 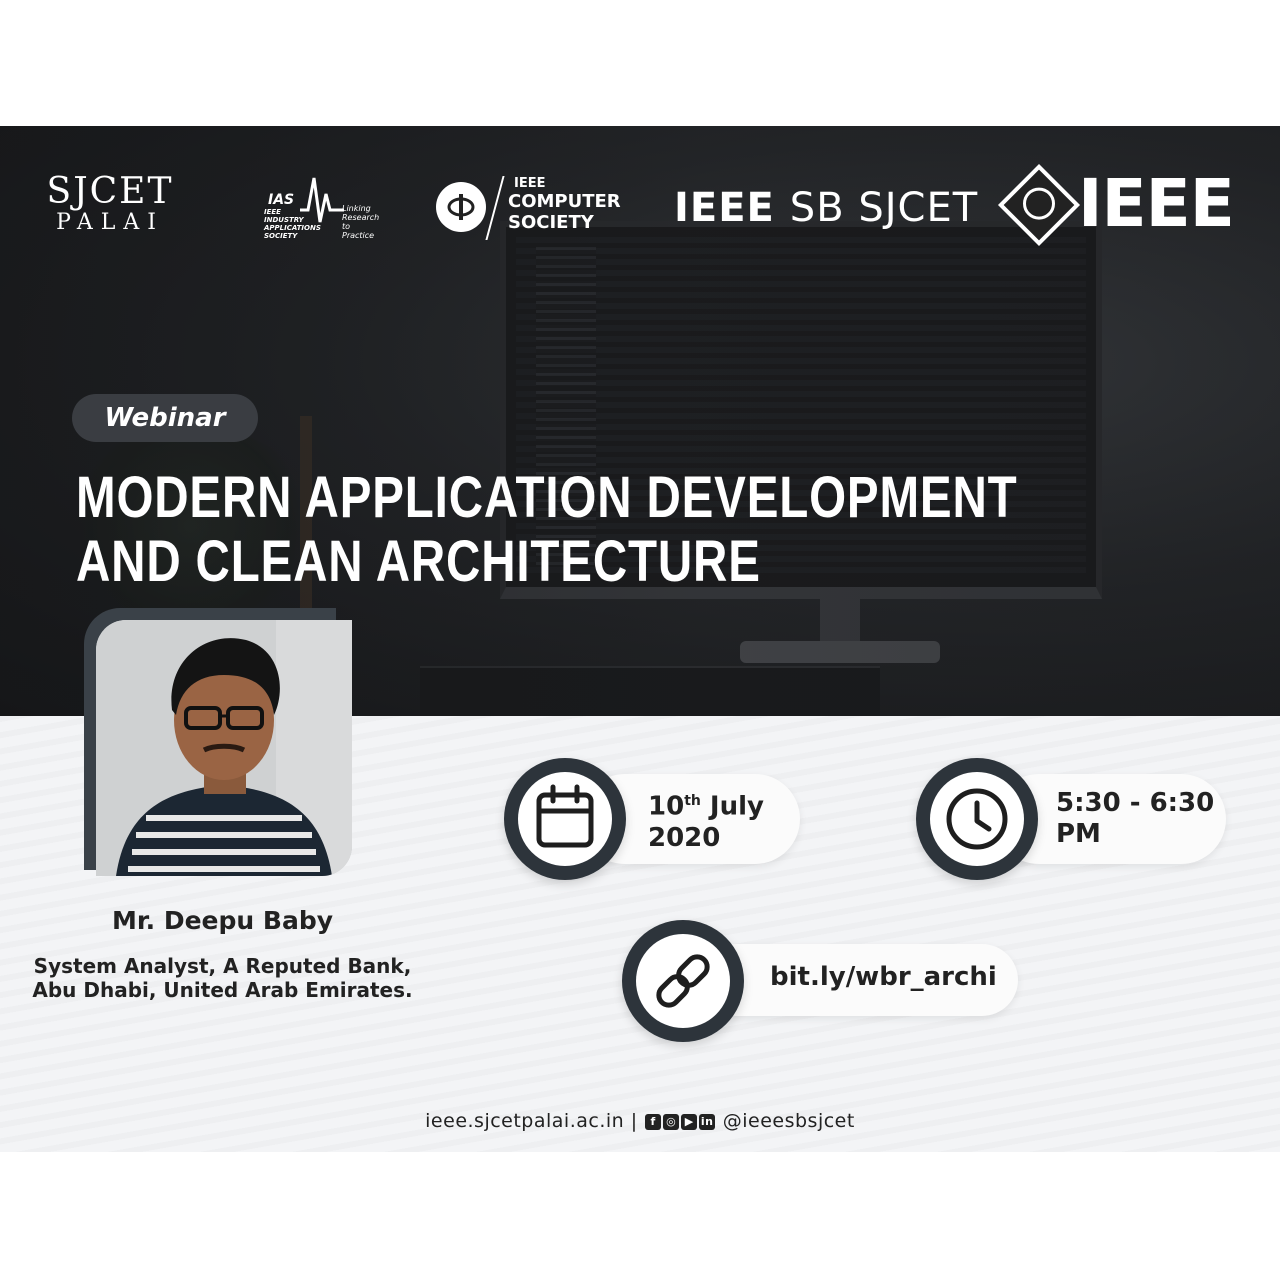 I want to click on computer-society-icon, so click(x=461, y=207).